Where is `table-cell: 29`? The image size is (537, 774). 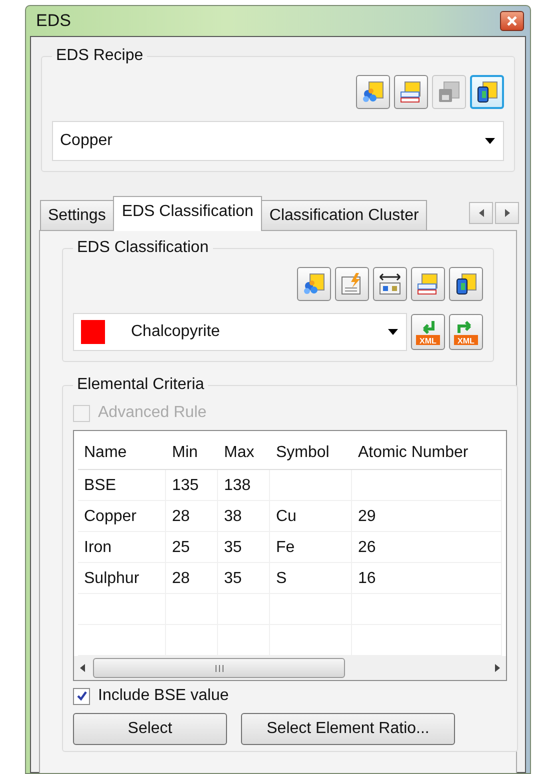
table-cell: 29 is located at coordinates (427, 516).